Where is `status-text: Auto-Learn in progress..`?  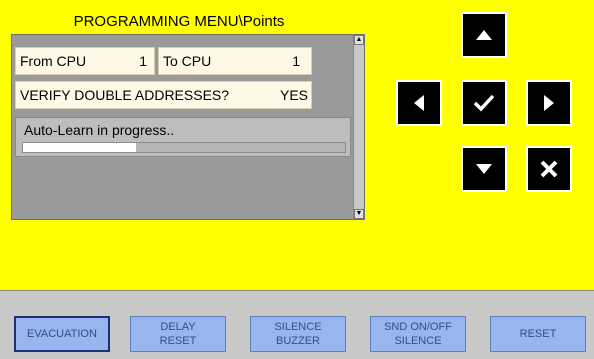
status-text: Auto-Learn in progress.. is located at coordinates (99, 130).